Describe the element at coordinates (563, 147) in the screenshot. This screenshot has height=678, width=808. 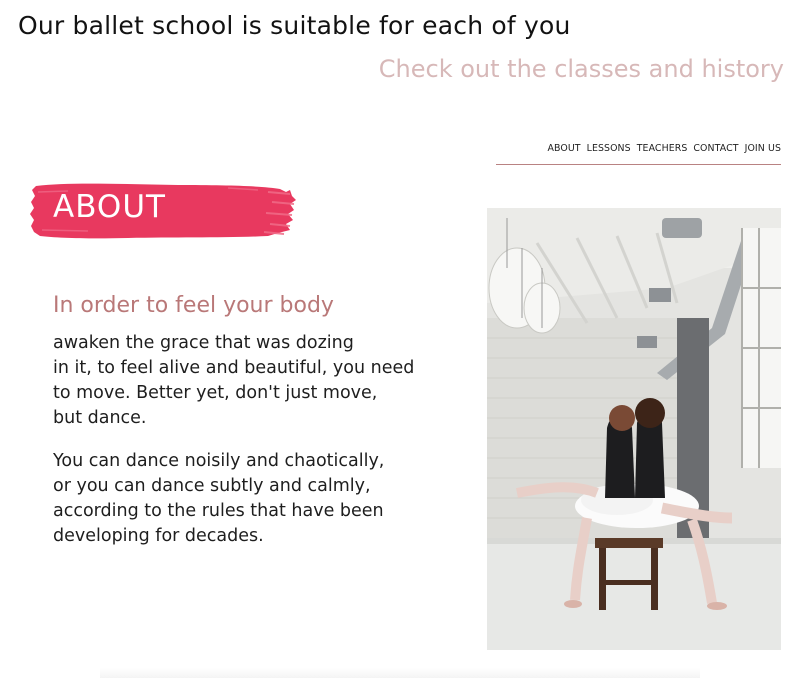
I see `nav-item-about: ABOUT` at that location.